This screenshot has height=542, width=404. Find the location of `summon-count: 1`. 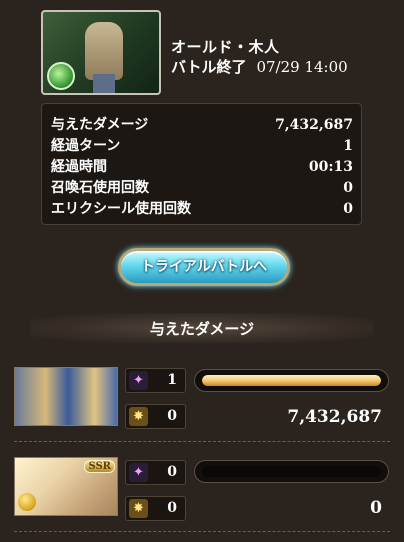

summon-count: 1 is located at coordinates (172, 380).